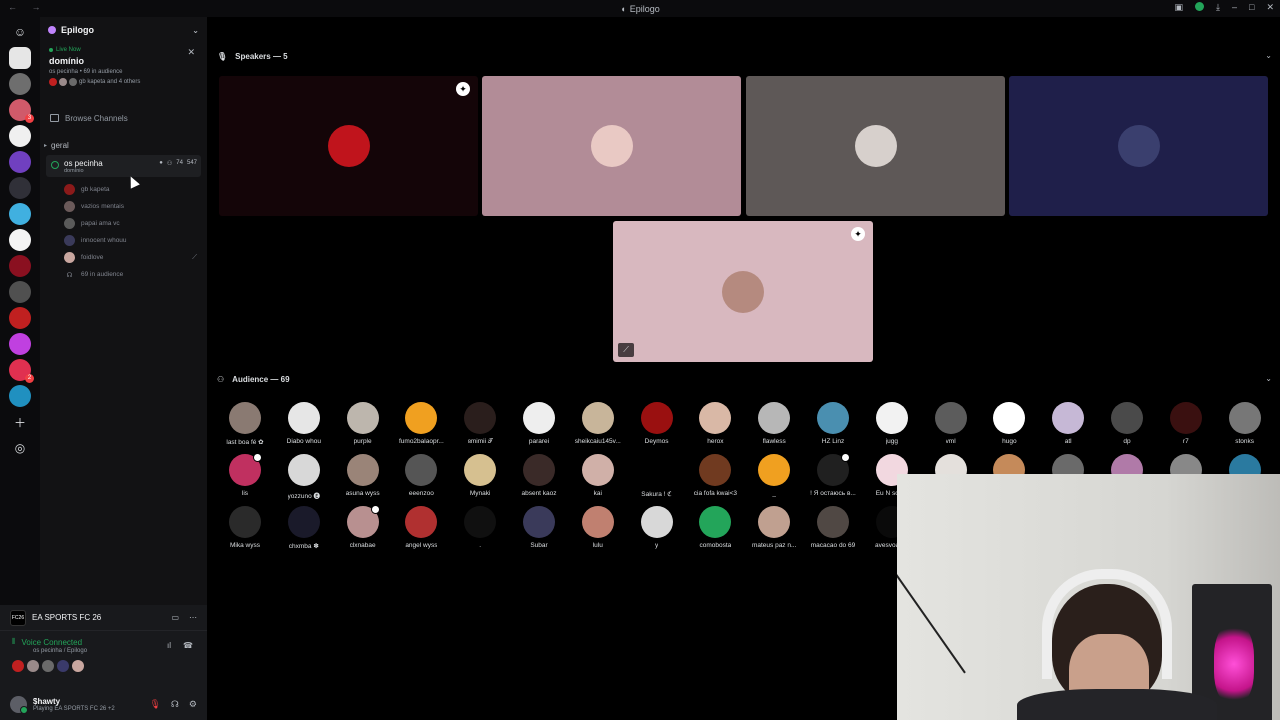 This screenshot has height=720, width=1280. What do you see at coordinates (123, 118) in the screenshot?
I see `browse-channels: Browse Channels` at bounding box center [123, 118].